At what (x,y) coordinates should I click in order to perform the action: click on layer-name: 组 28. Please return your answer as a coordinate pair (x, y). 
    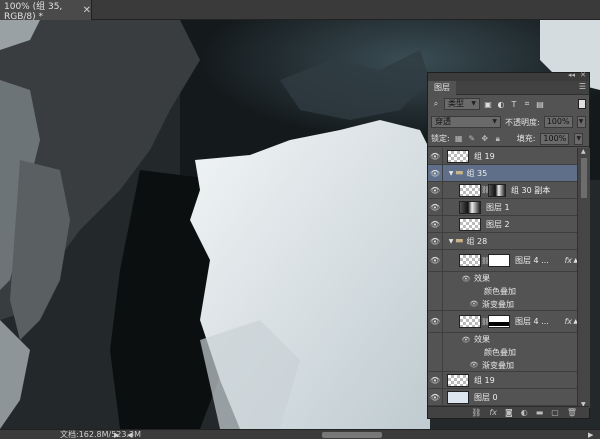
    Looking at the image, I should click on (477, 241).